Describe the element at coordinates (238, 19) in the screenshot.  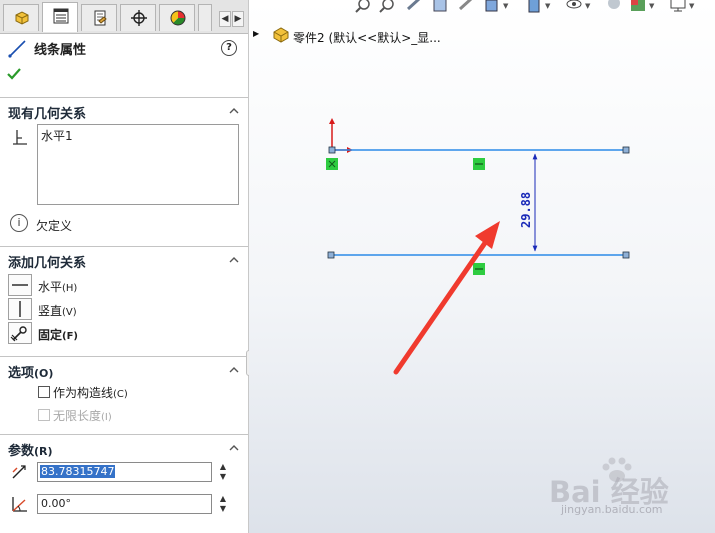
I see `tab-scroll-right-button: ▶` at that location.